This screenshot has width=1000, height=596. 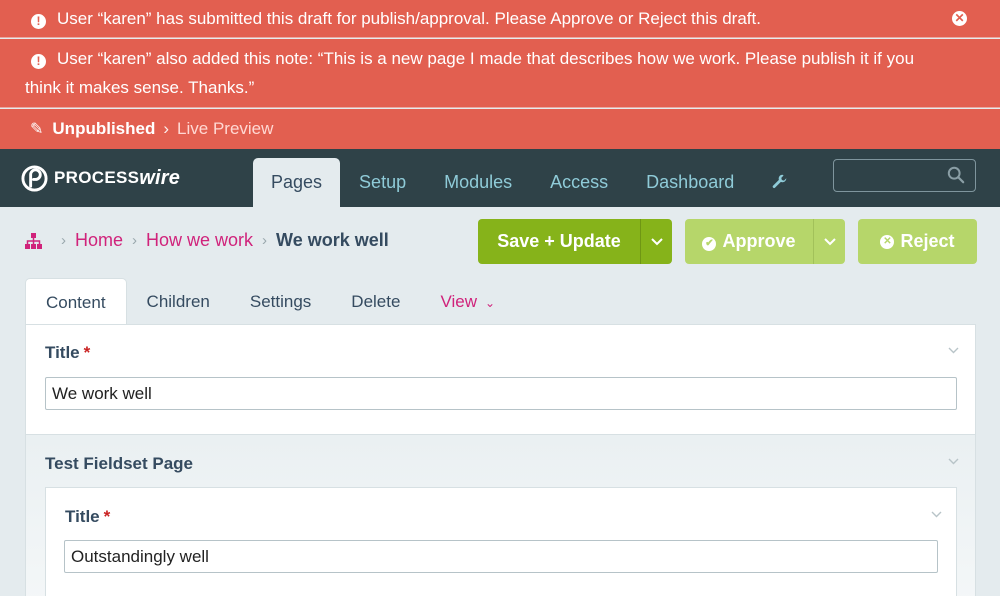 I want to click on live-preview-link: Live Preview, so click(x=225, y=128).